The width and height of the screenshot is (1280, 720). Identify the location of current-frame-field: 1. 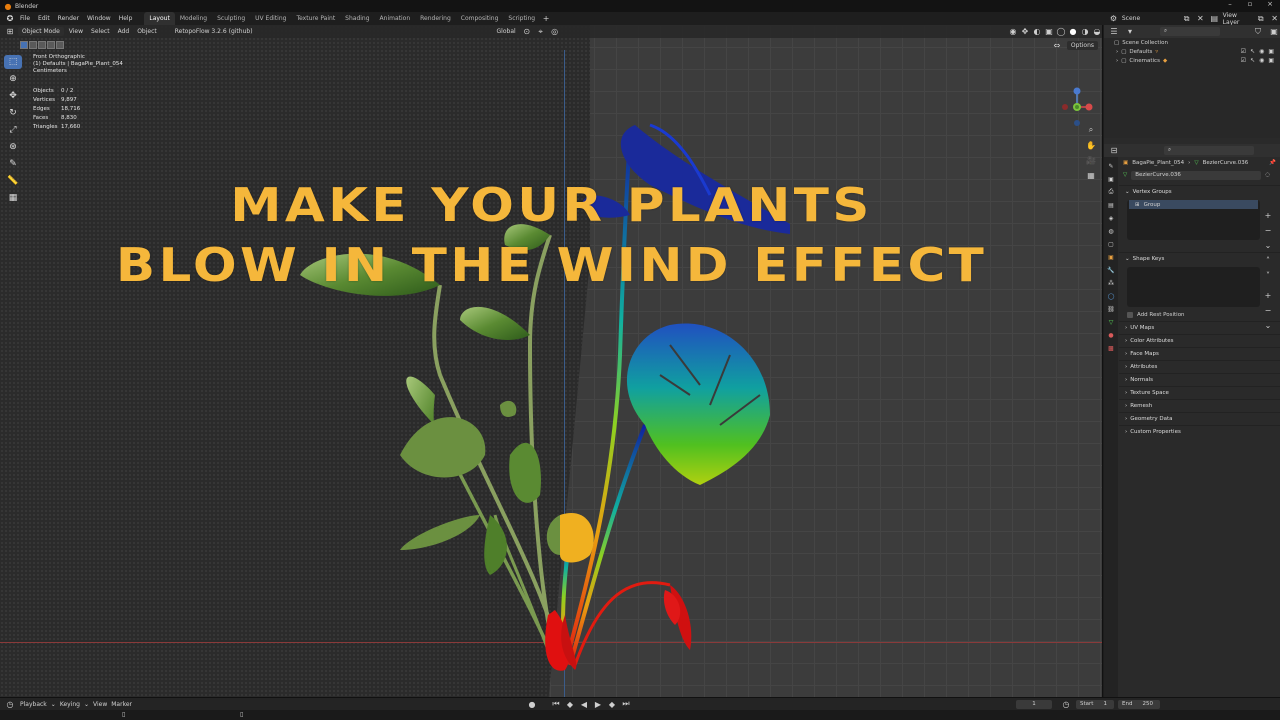
(1034, 704).